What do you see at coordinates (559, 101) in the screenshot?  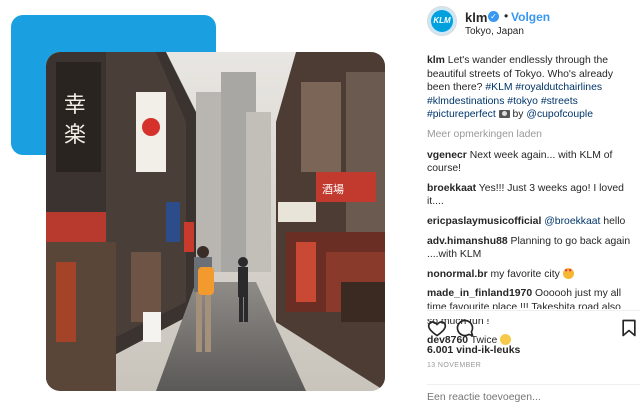 I see `hashtag: #streets` at bounding box center [559, 101].